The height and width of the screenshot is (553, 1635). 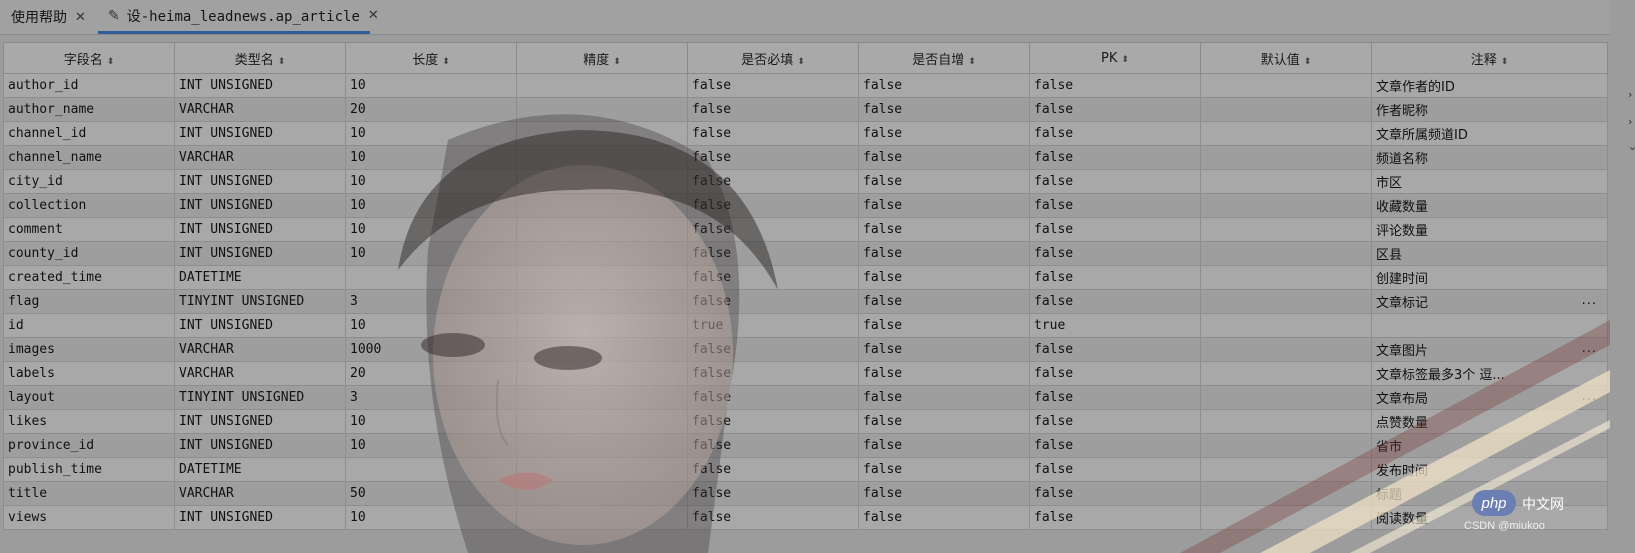 I want to click on table-row: views INT UNSIGNED 10 false false false 阅读数量, so click(x=805, y=517).